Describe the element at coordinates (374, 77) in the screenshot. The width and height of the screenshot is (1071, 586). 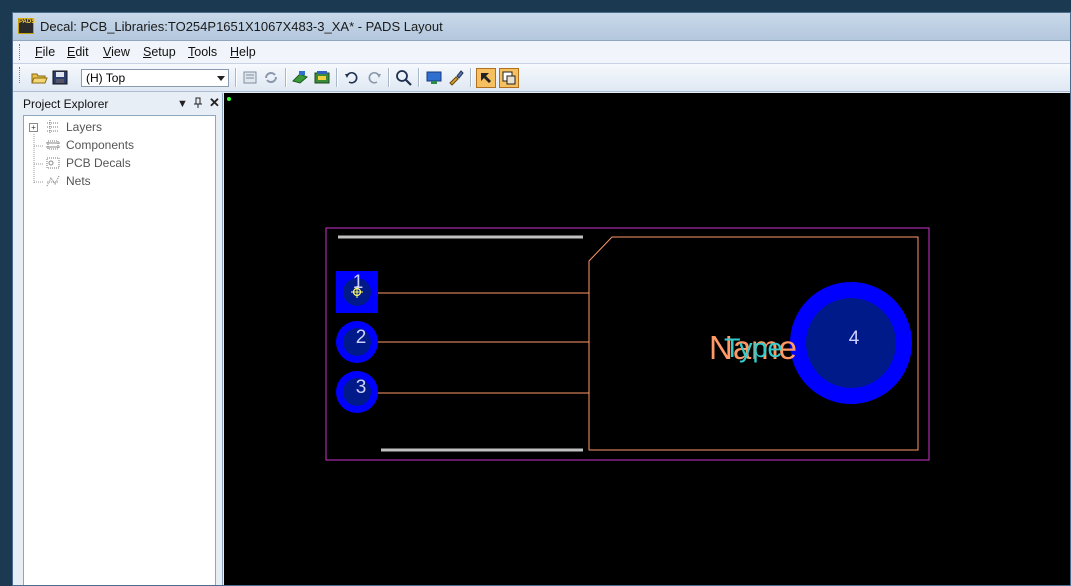
I see `redo-icon` at that location.